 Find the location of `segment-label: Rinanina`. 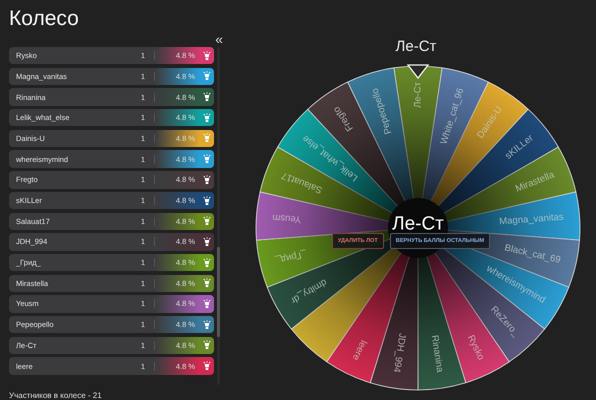

segment-label: Rinanina is located at coordinates (437, 354).